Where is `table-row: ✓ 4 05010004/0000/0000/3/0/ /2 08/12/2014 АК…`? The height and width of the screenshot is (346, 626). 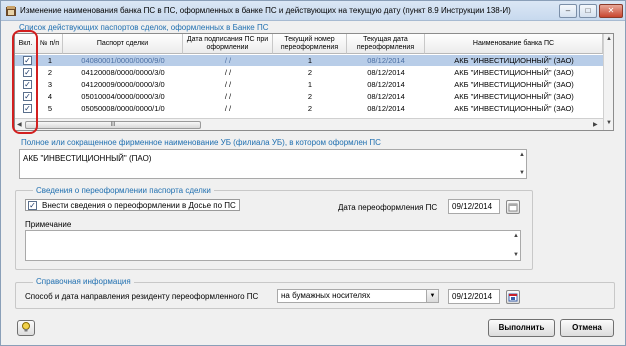 table-row: ✓ 4 05010004/0000/0000/3/0/ /2 08/12/2014 АК… is located at coordinates (309, 96).